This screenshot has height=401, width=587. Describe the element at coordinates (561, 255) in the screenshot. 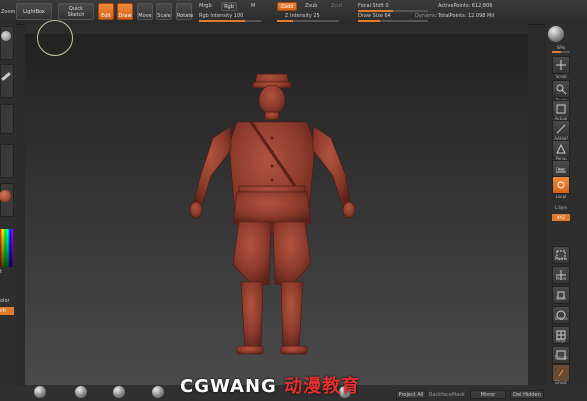

I see `frame-button` at that location.